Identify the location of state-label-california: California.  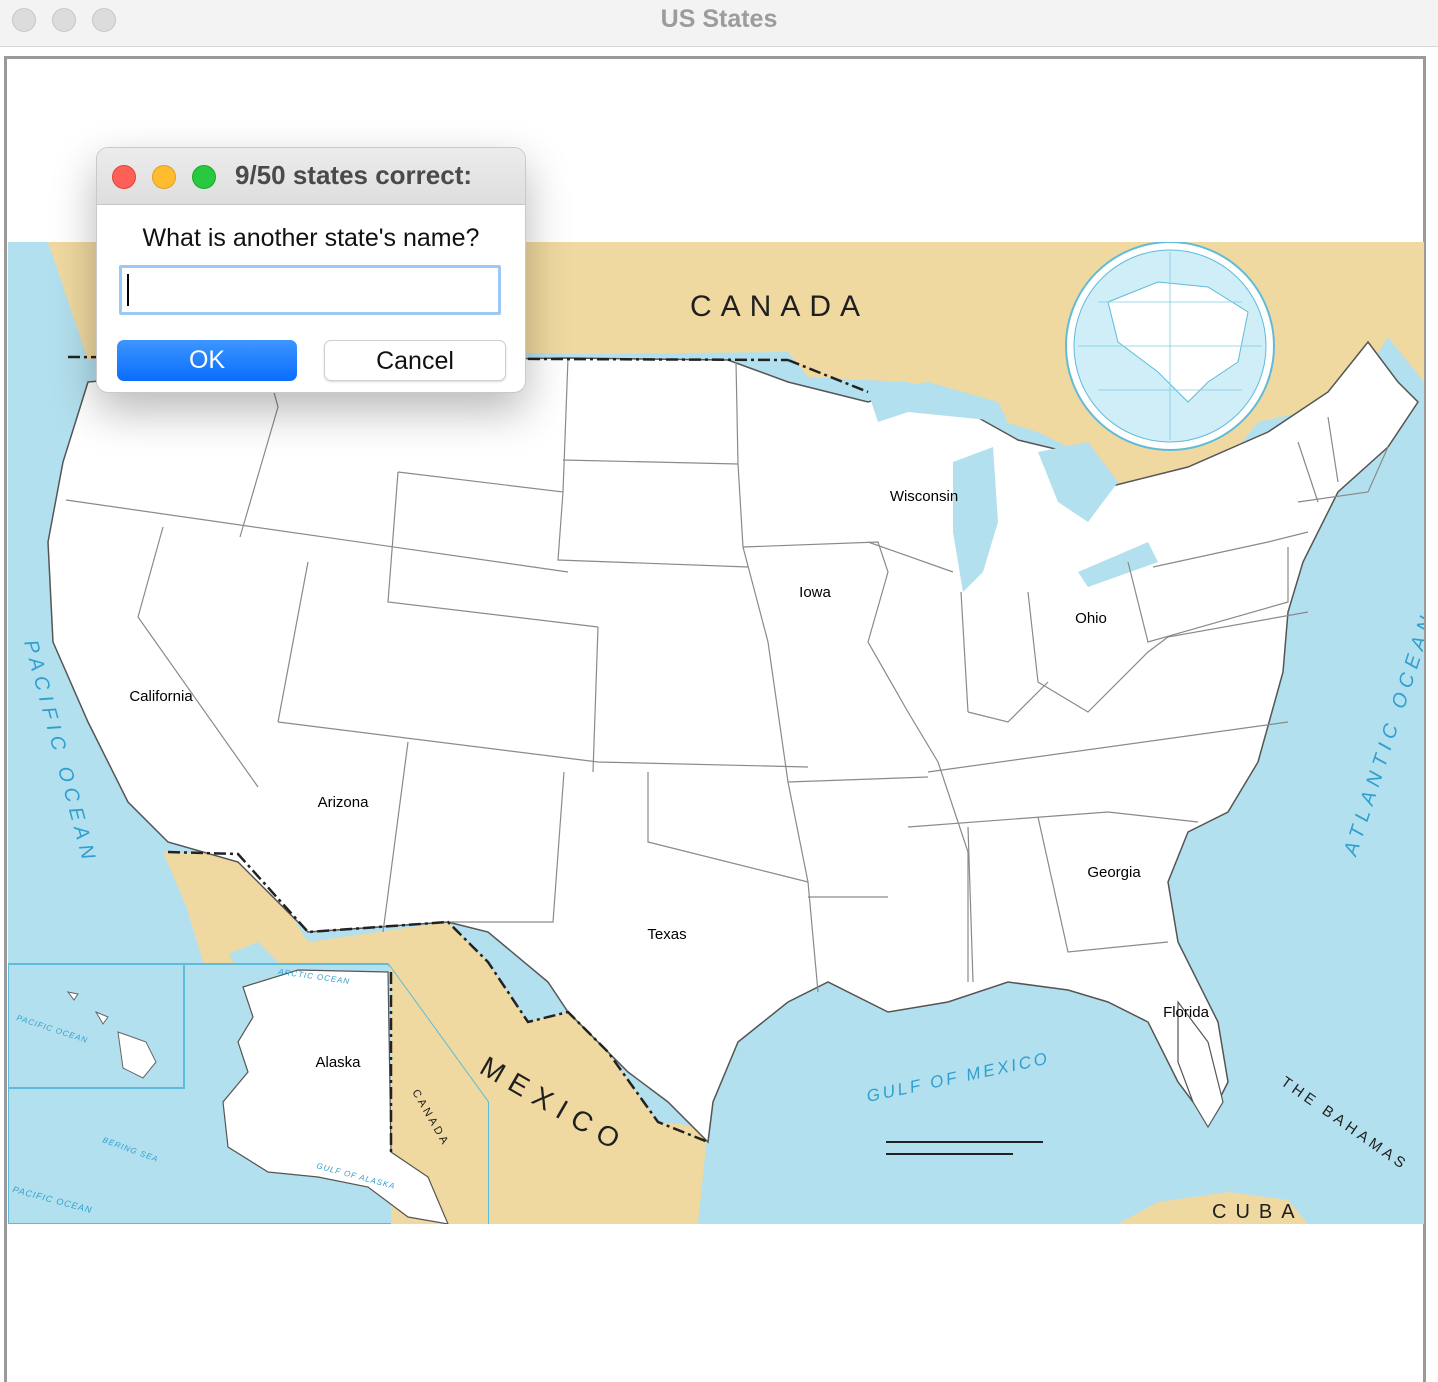
(161, 696).